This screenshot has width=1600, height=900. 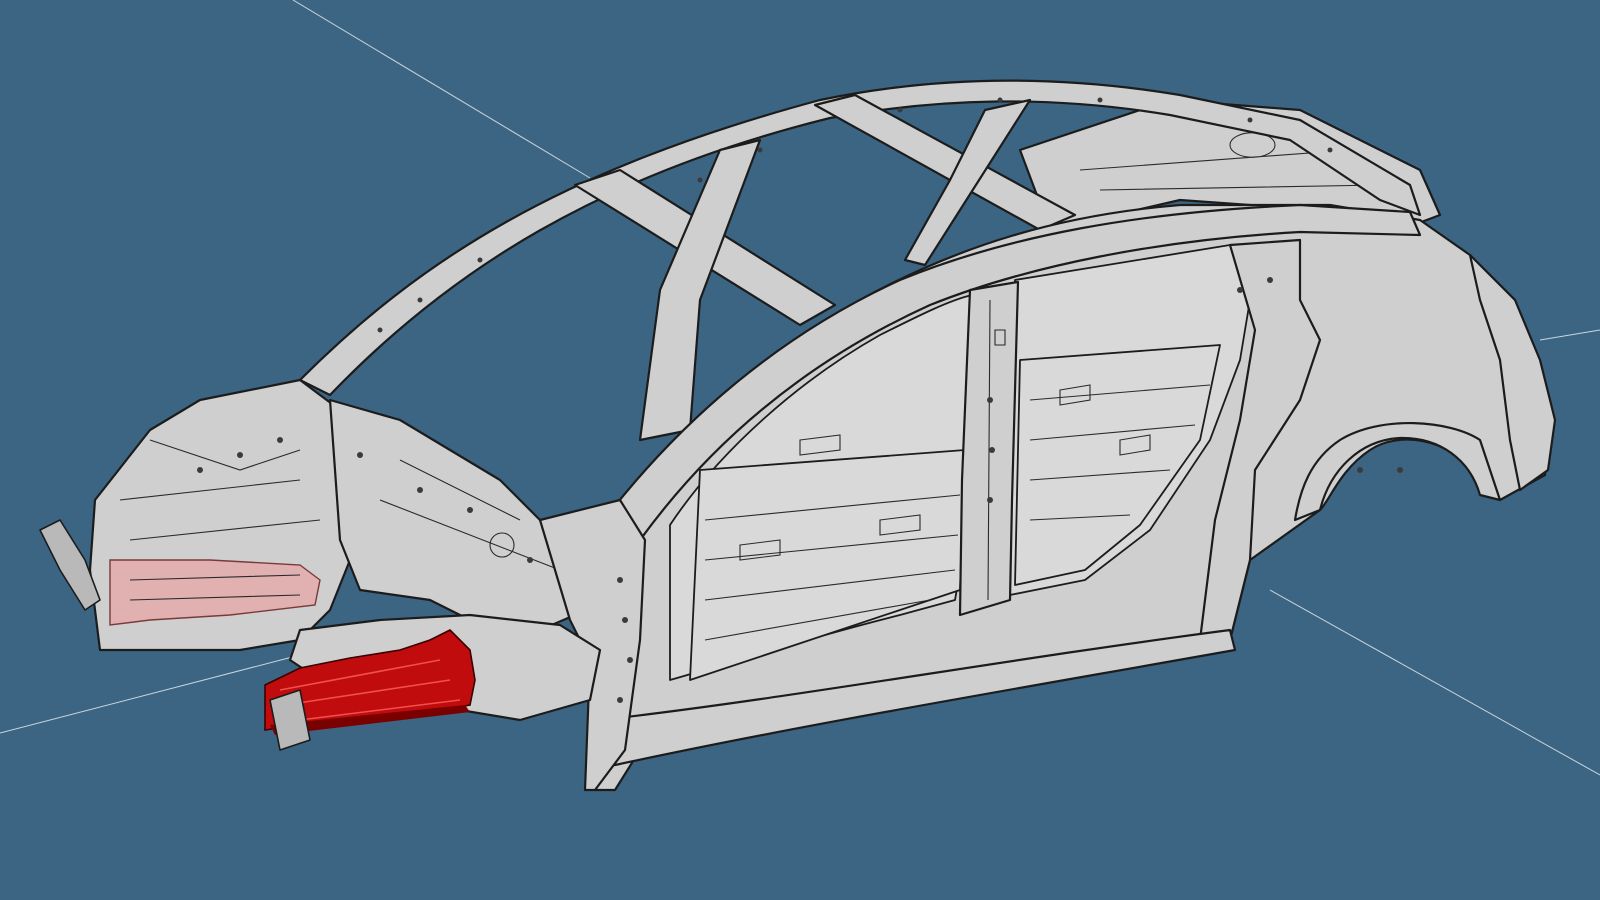 What do you see at coordinates (1434, 682) in the screenshot?
I see `axis-line-y` at bounding box center [1434, 682].